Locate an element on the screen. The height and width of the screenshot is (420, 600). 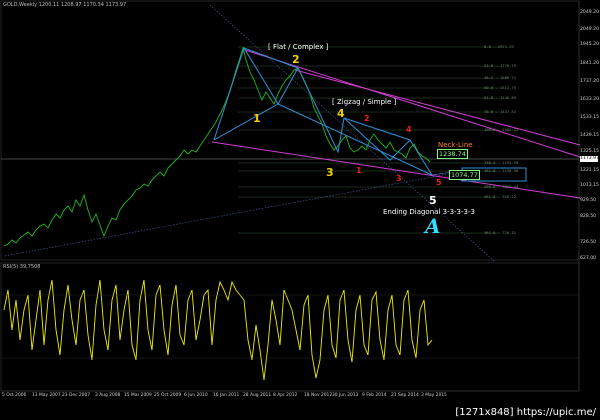
neck-price-box: 1238.74 is located at coordinates (452, 154).